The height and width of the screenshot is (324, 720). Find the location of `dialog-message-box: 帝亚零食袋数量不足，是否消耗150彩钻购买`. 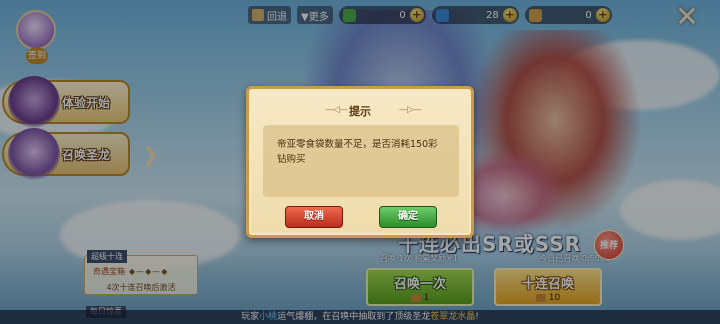

dialog-message-box: 帝亚零食袋数量不足，是否消耗150彩钻购买 is located at coordinates (361, 161).